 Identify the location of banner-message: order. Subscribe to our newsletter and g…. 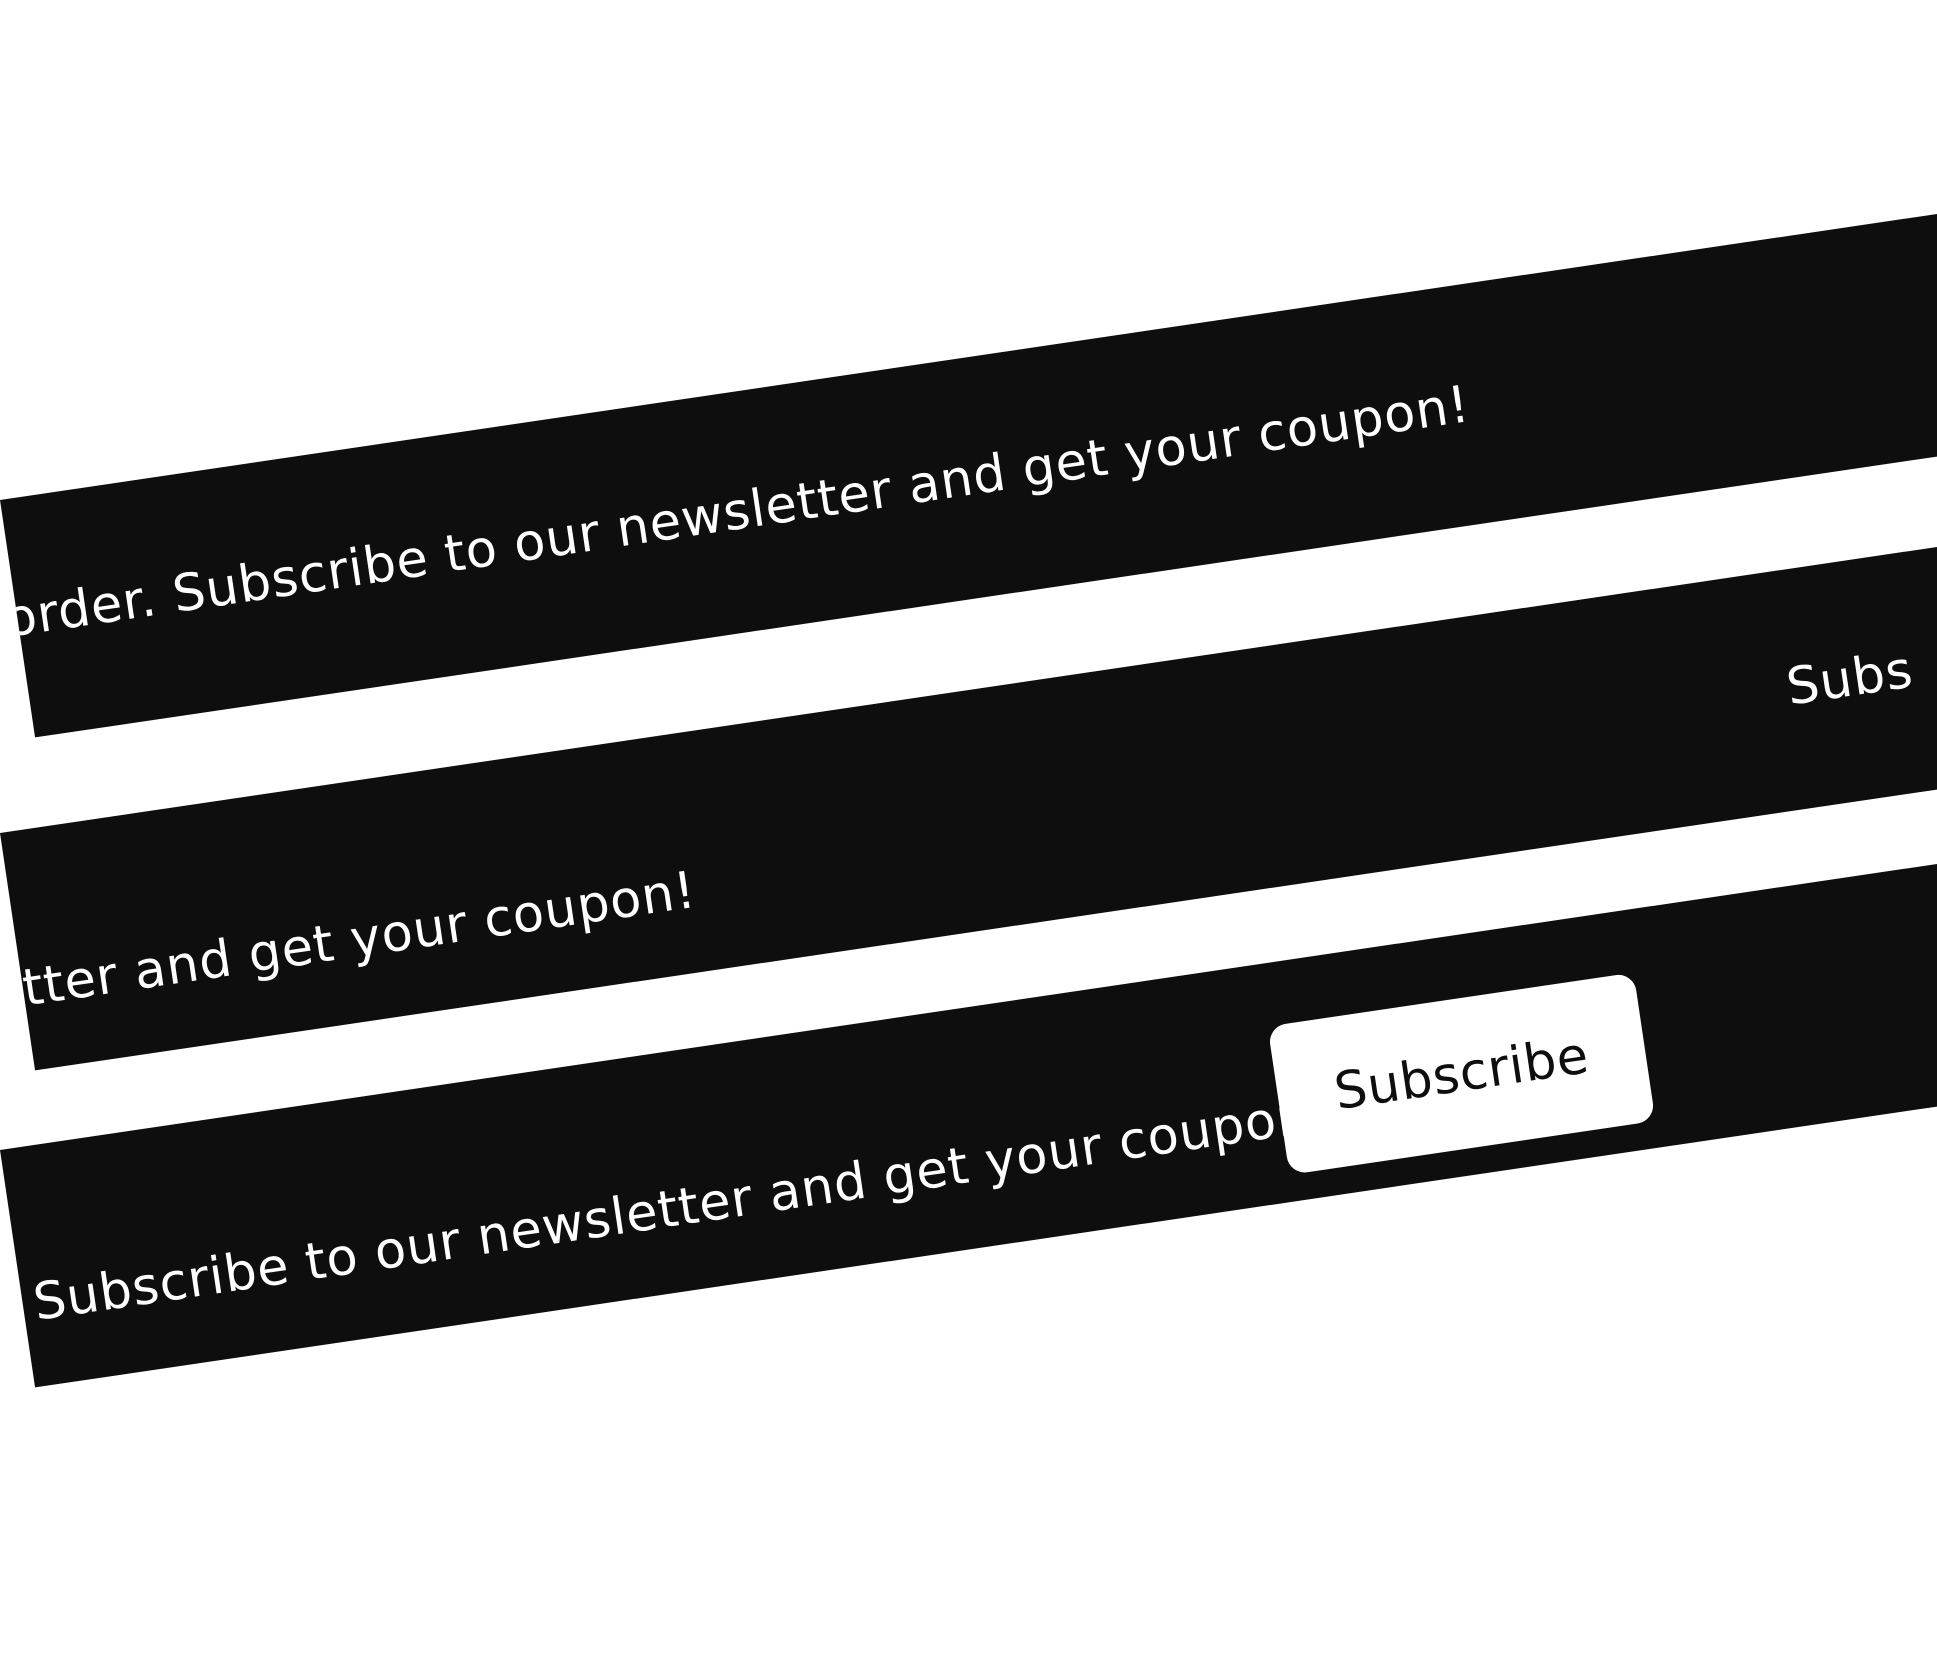
(737, 512).